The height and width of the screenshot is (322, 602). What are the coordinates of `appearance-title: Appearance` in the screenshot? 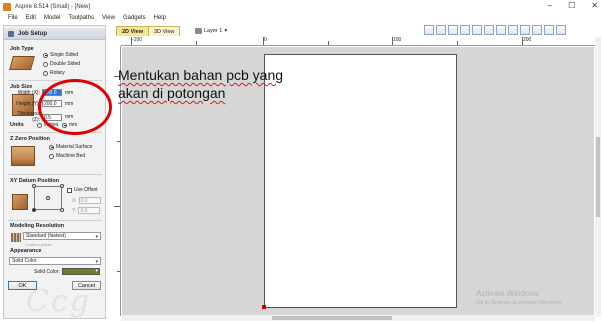 It's located at (26, 251).